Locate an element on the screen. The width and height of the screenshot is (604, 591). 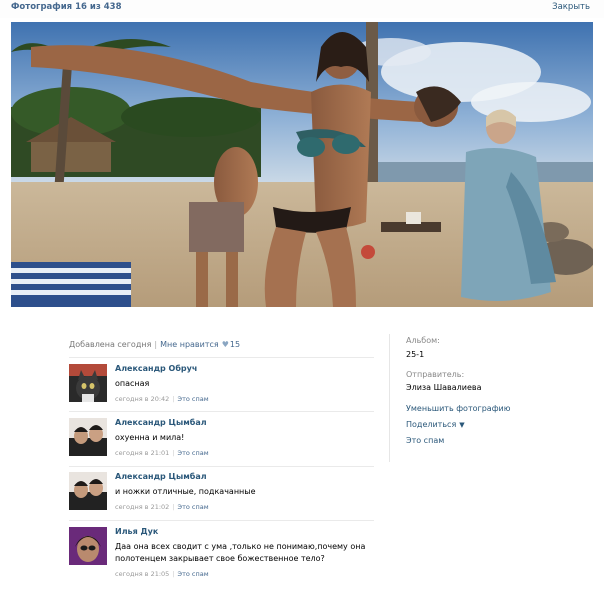
comment-text: охуенна и мила! is located at coordinates (150, 437).